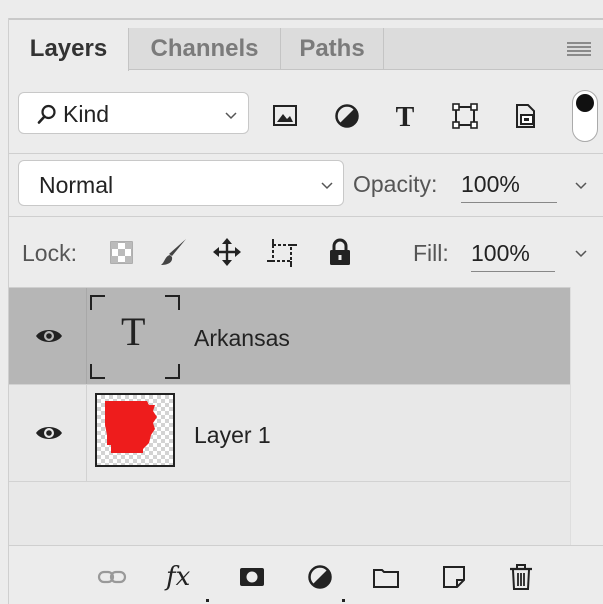 The image size is (603, 604). I want to click on shape-filter-icon, so click(465, 116).